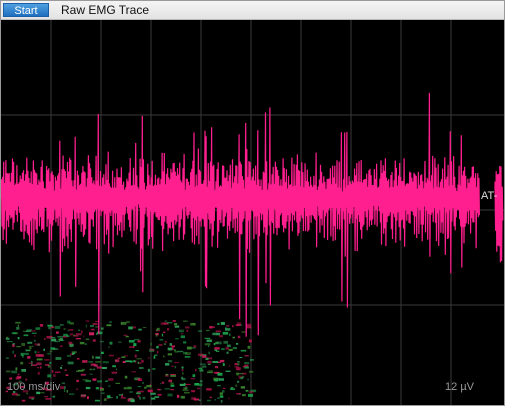 This screenshot has width=505, height=406. What do you see at coordinates (26, 10) in the screenshot?
I see `start-button: Start` at bounding box center [26, 10].